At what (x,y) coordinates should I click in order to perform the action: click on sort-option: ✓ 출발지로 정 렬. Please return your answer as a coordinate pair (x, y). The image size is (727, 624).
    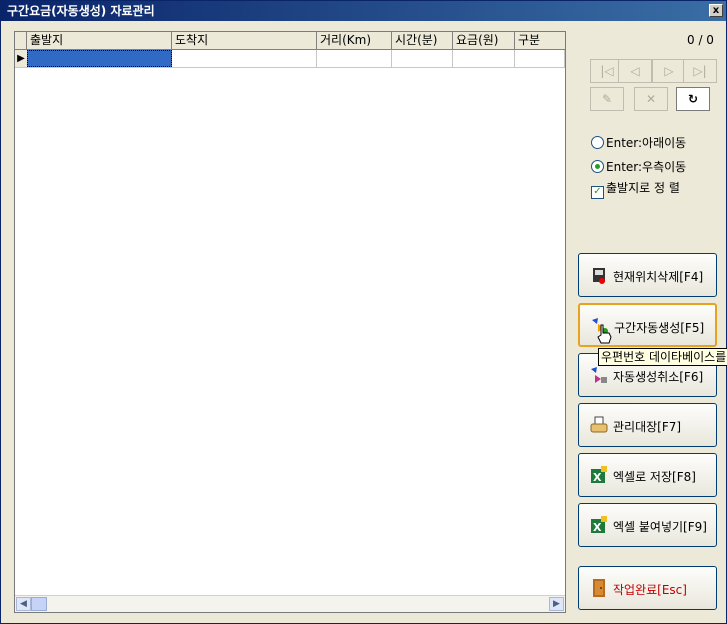
    Looking at the image, I should click on (635, 189).